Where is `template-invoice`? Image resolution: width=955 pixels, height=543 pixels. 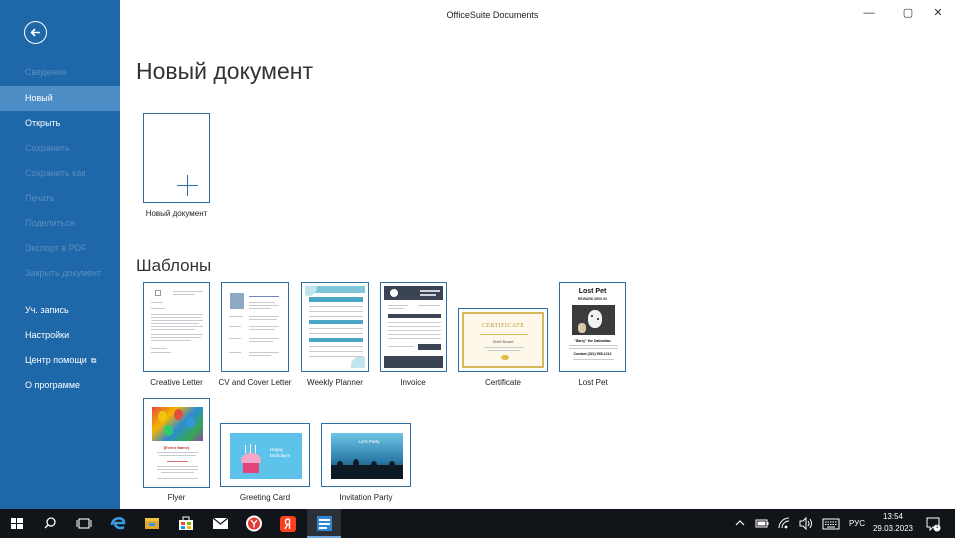 template-invoice is located at coordinates (413, 327).